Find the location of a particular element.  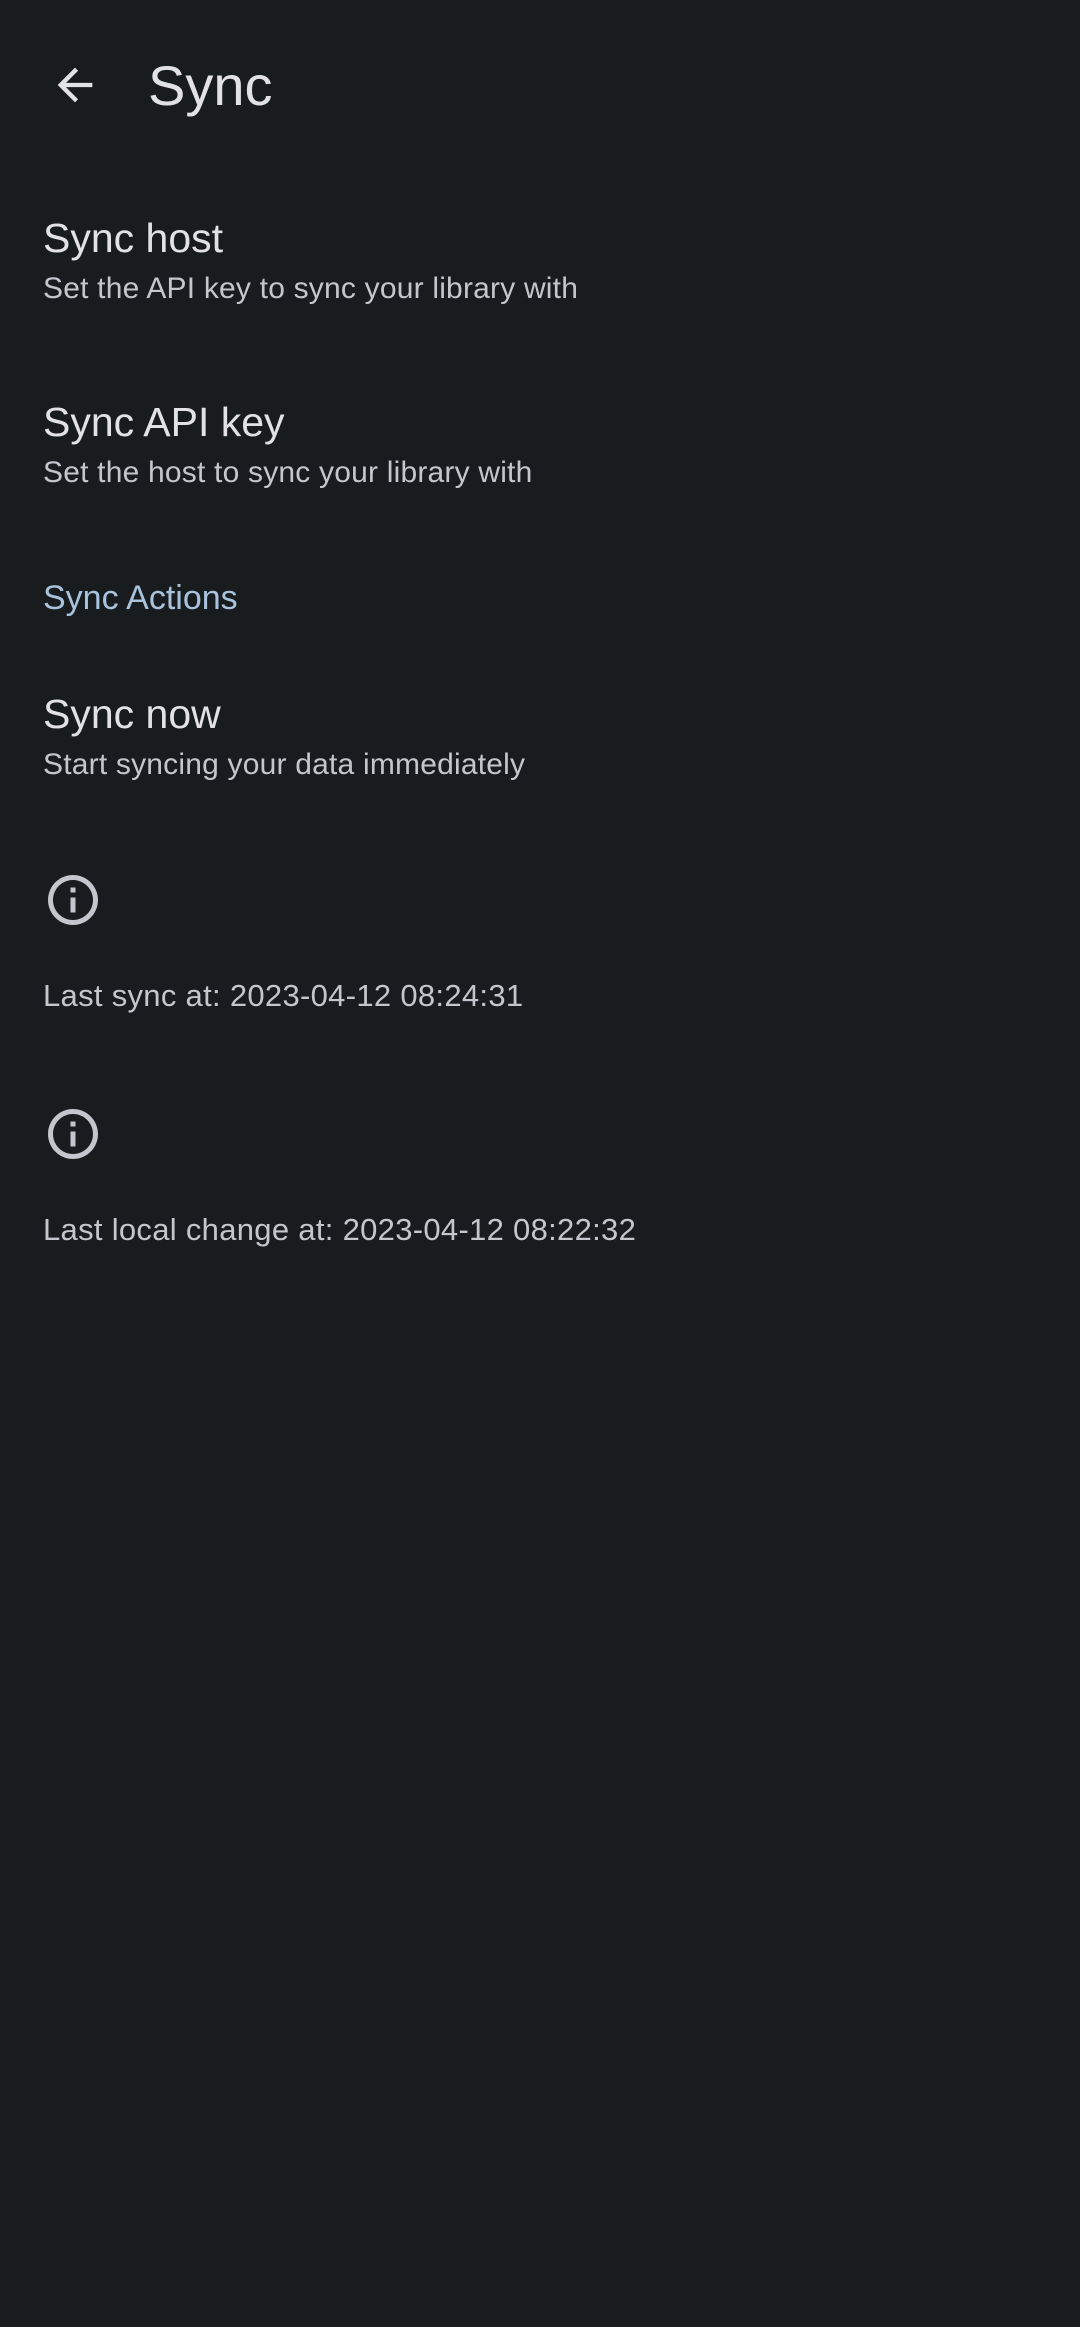

arrow-back-icon is located at coordinates (75, 85).